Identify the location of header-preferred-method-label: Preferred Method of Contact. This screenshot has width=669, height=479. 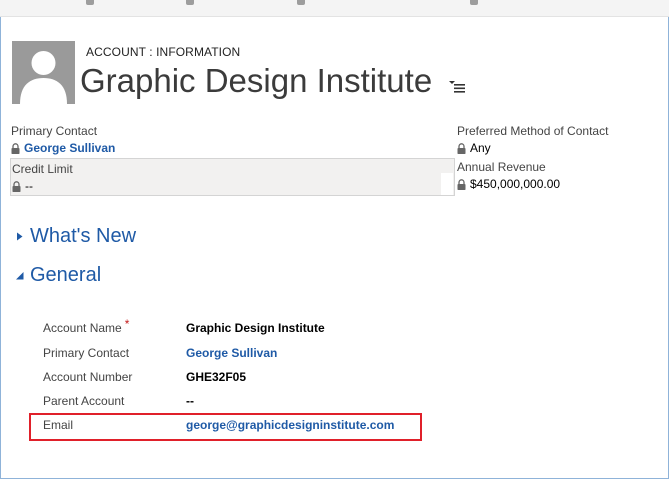
(533, 131).